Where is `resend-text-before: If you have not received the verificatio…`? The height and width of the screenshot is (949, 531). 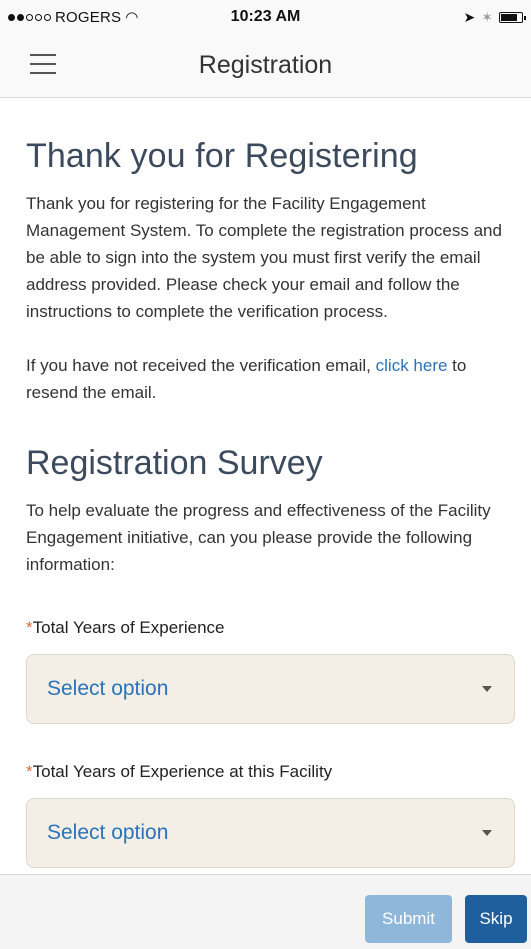
resend-text-before: If you have not received the verificatio… is located at coordinates (201, 365).